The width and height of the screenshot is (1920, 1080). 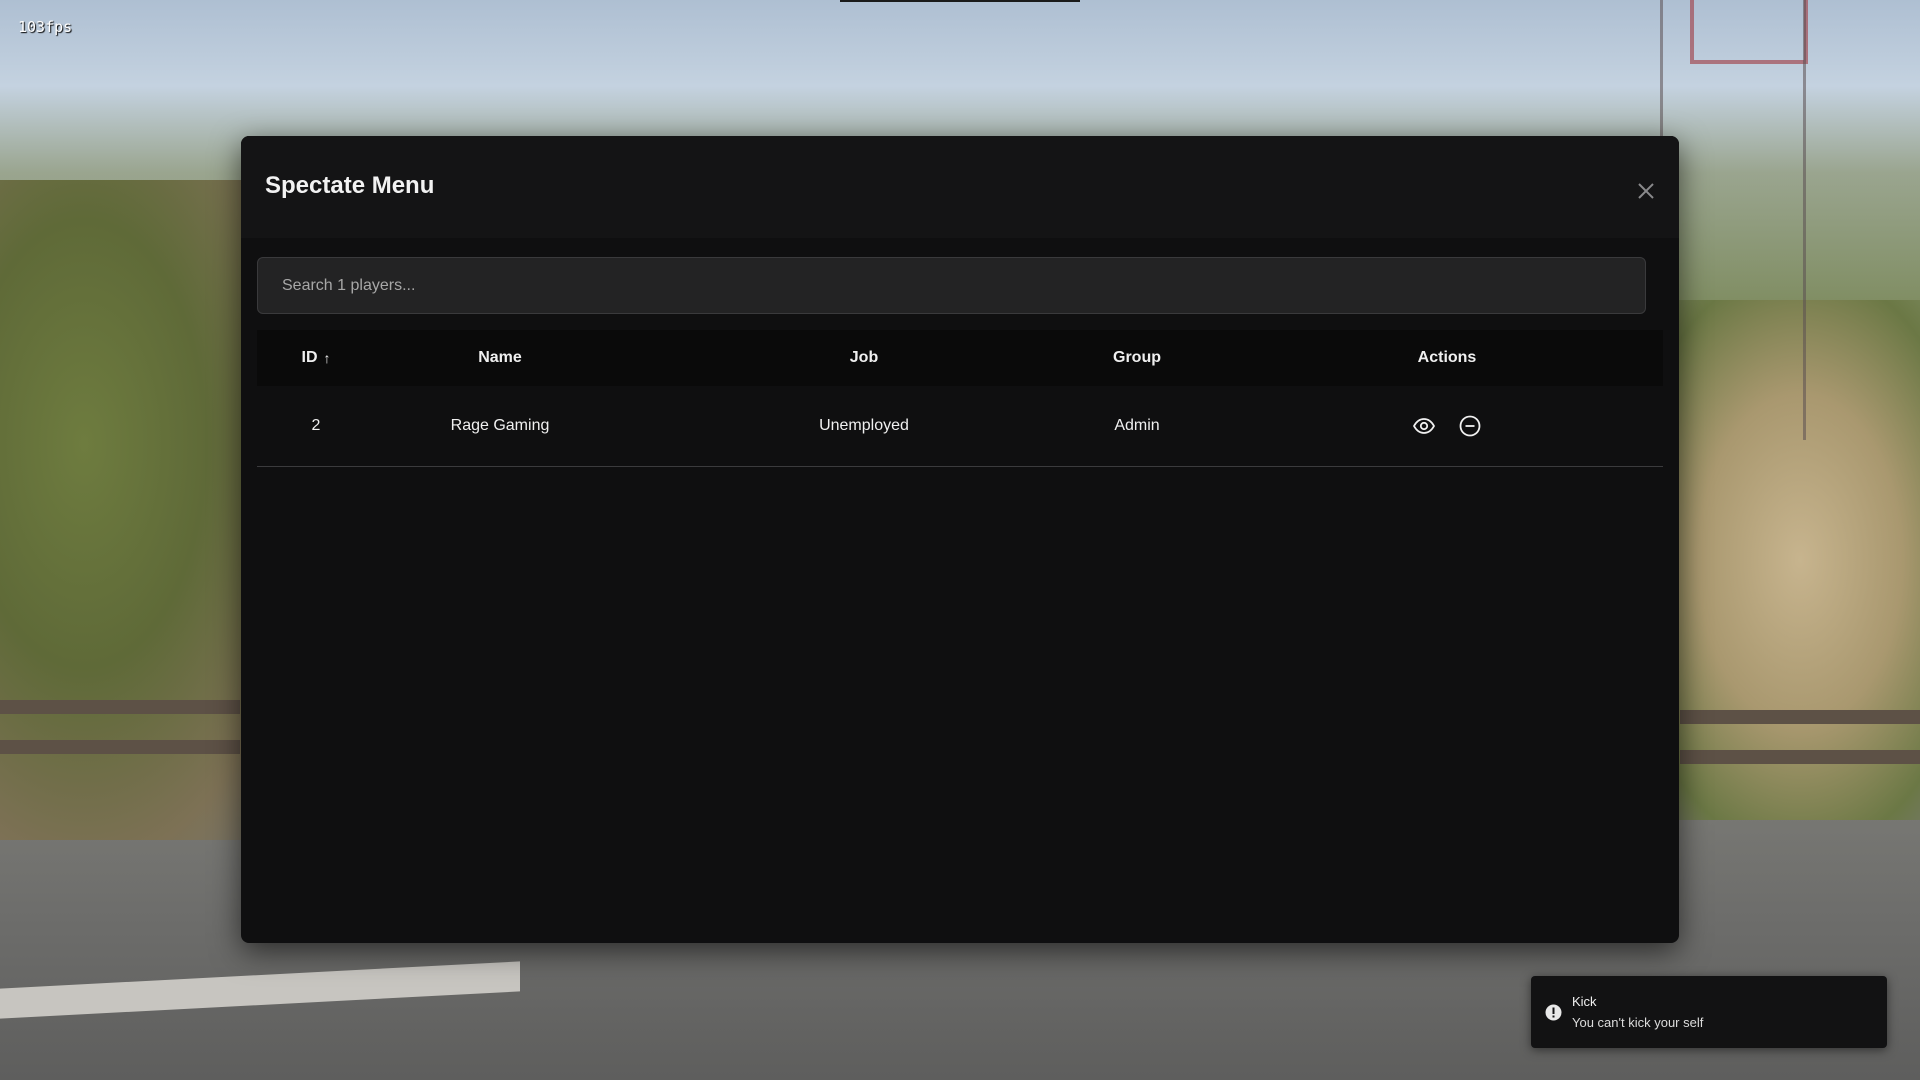 I want to click on column-header-name: Name, so click(x=500, y=357).